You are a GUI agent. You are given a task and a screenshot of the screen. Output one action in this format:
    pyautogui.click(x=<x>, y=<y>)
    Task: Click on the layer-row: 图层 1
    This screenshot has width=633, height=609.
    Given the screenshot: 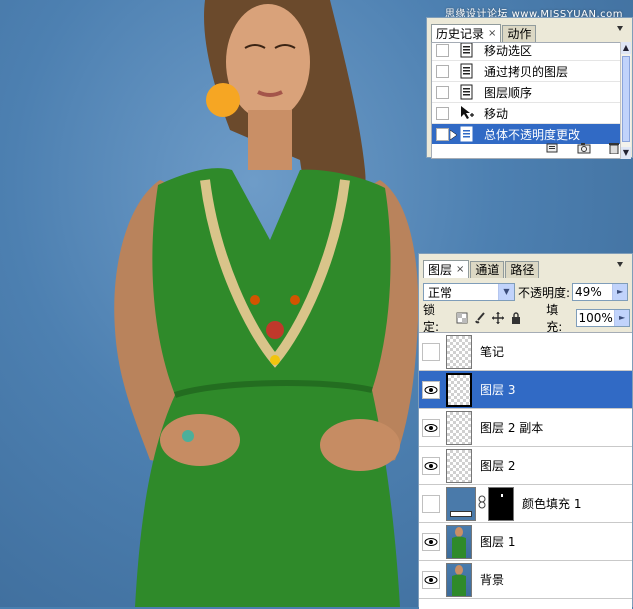 What is the action you would take?
    pyautogui.click(x=525, y=542)
    